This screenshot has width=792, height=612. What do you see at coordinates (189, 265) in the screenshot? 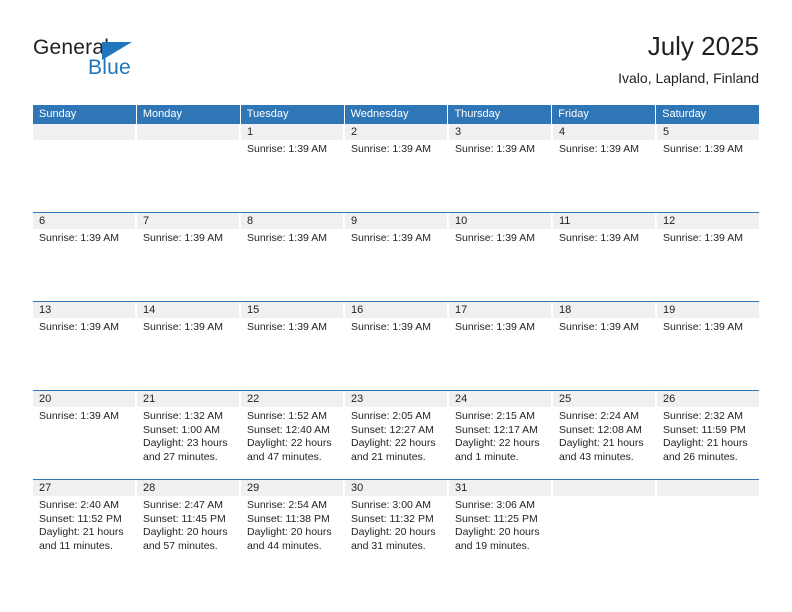
I see `day-cell-7: Sunrise: 1:39 AM` at bounding box center [189, 265].